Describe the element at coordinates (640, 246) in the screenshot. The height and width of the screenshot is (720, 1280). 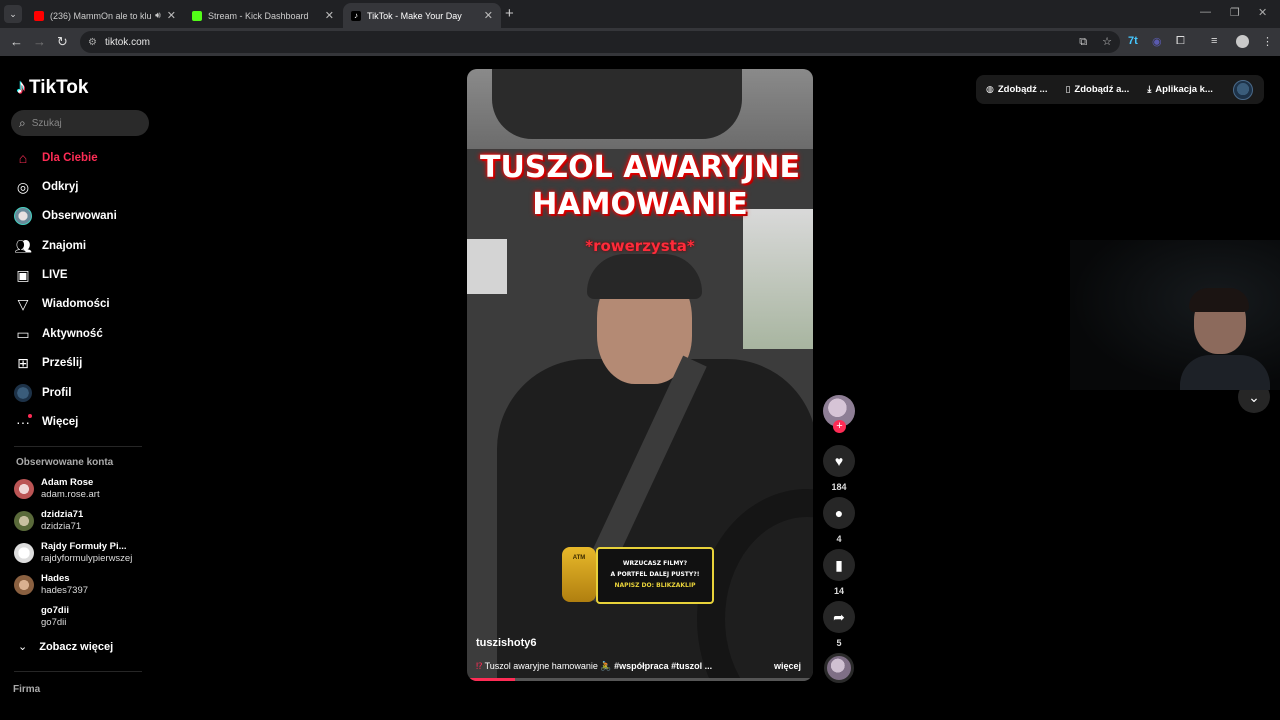
I see `video-overlay-subtitle: *rowerzysta*` at that location.